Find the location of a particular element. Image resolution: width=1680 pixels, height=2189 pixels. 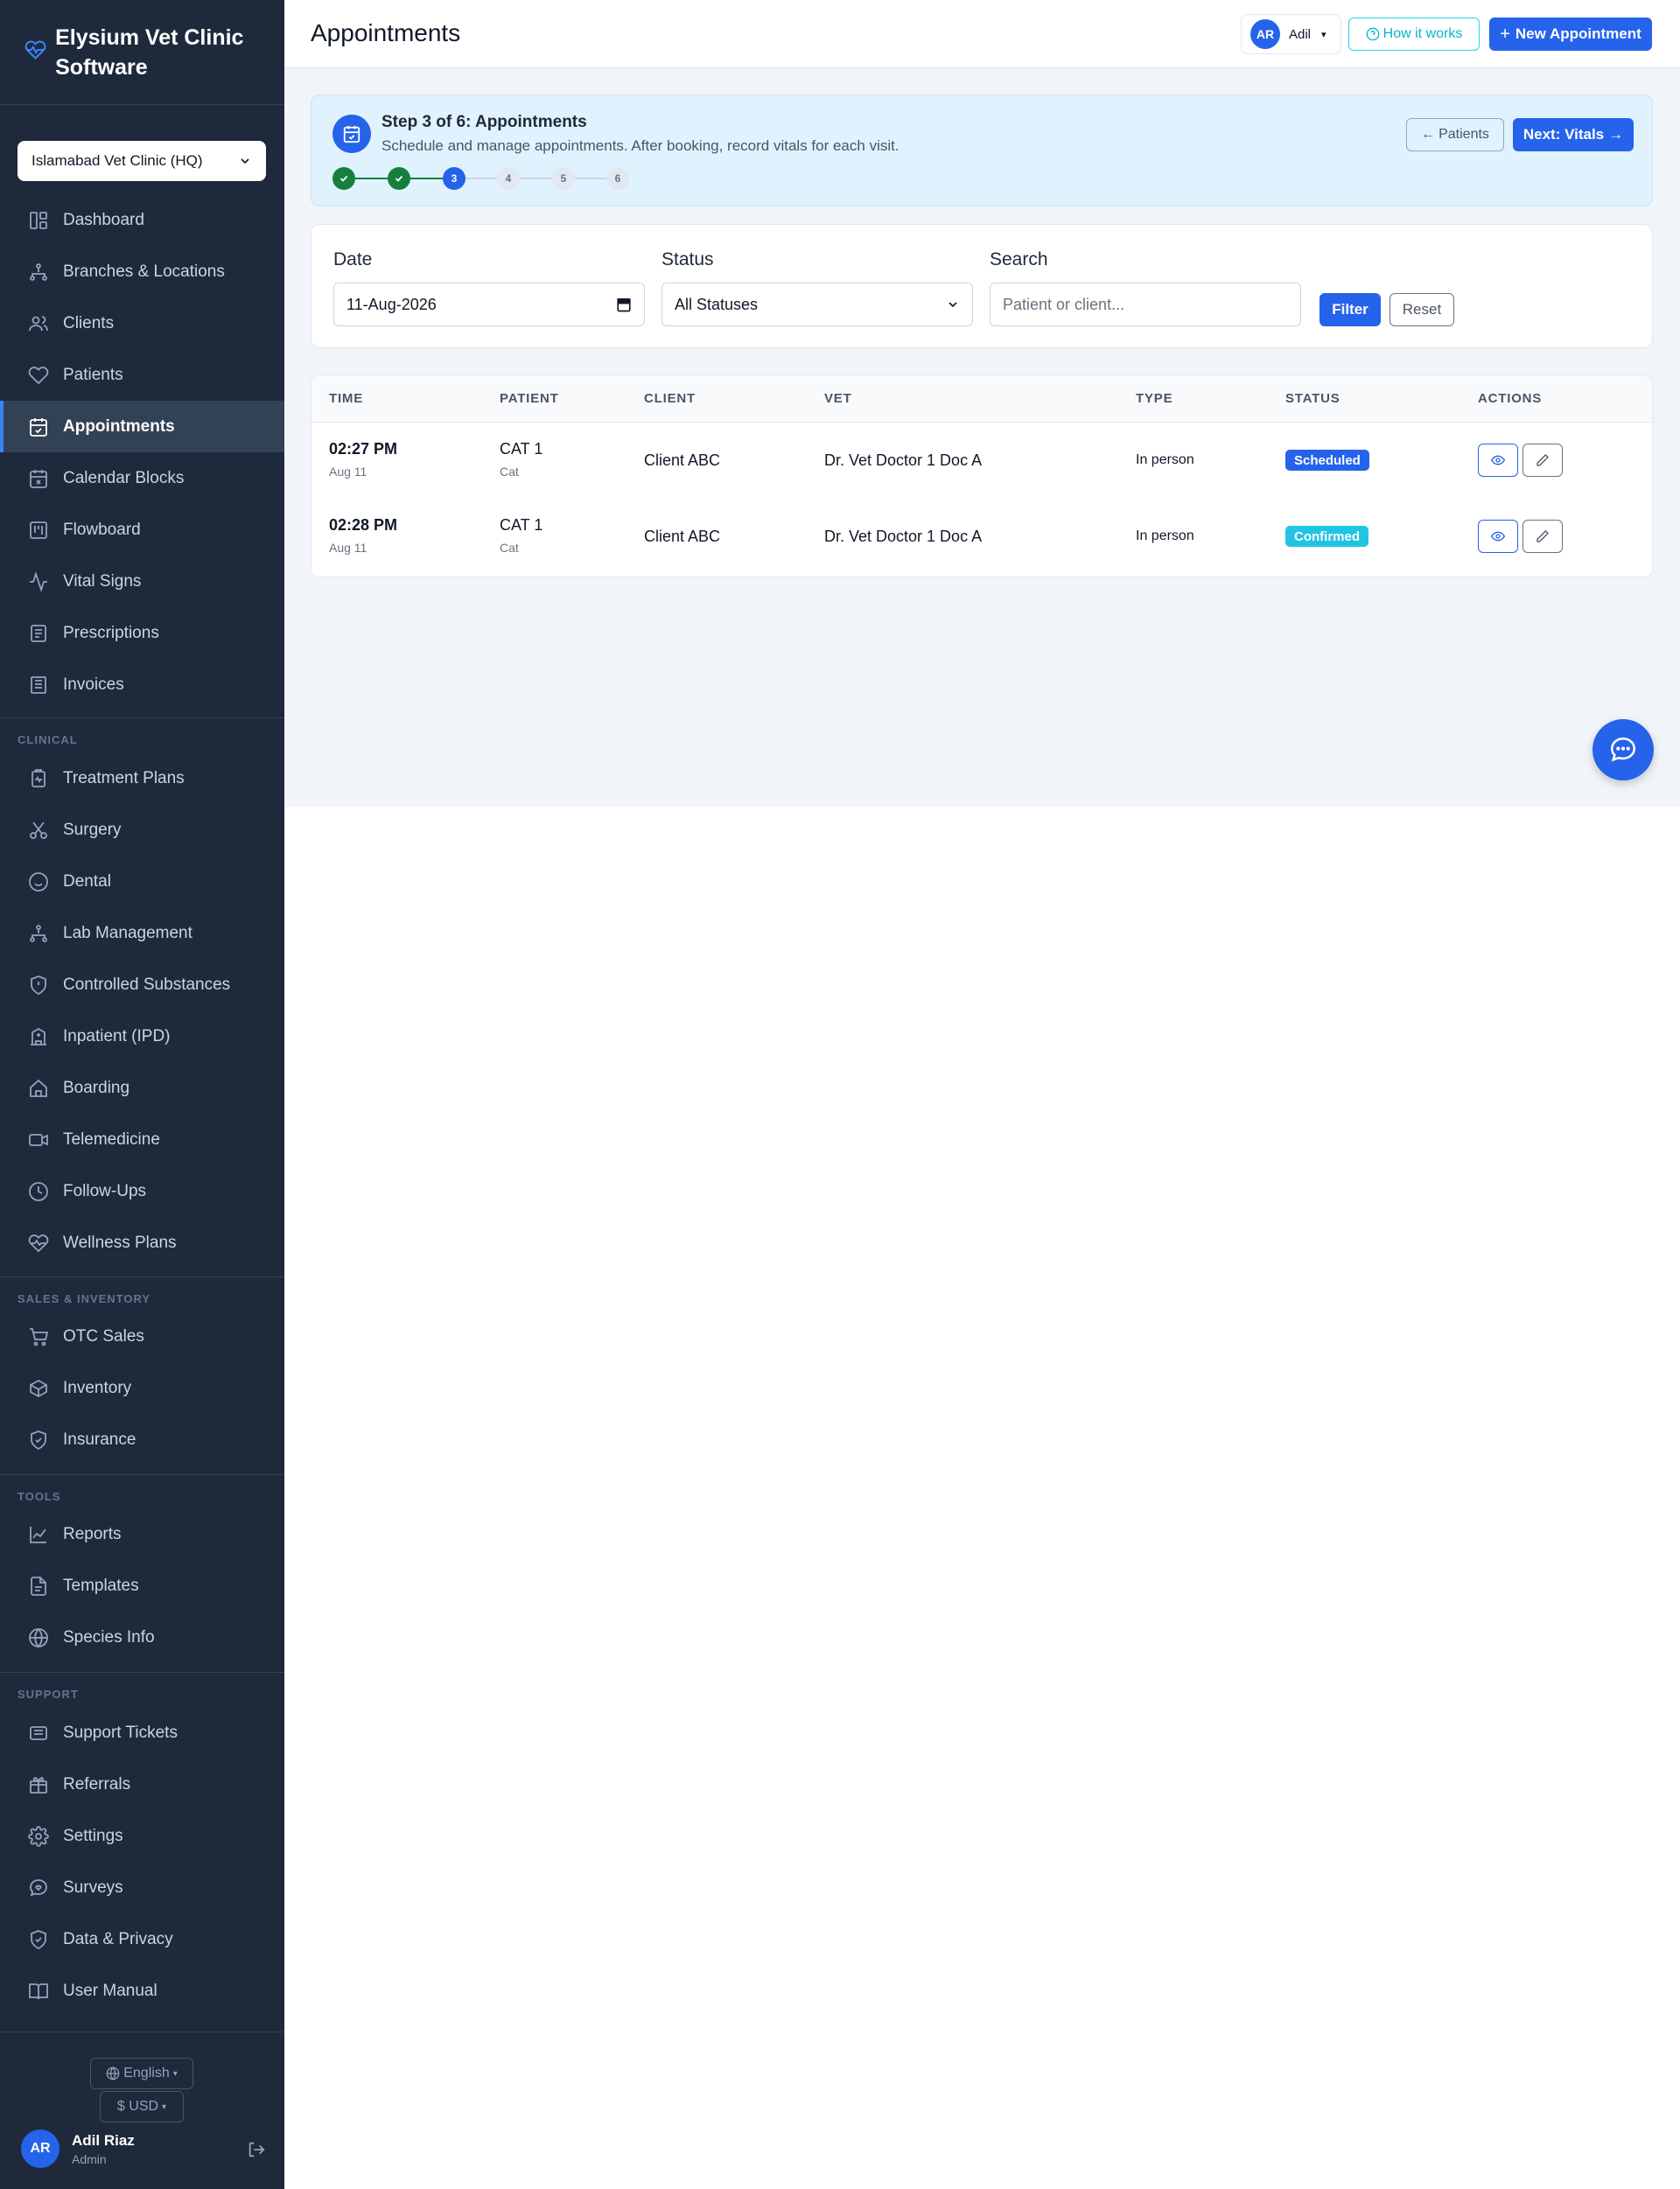

sidebar-user: AR Adil Riaz Admin is located at coordinates (143, 2149).